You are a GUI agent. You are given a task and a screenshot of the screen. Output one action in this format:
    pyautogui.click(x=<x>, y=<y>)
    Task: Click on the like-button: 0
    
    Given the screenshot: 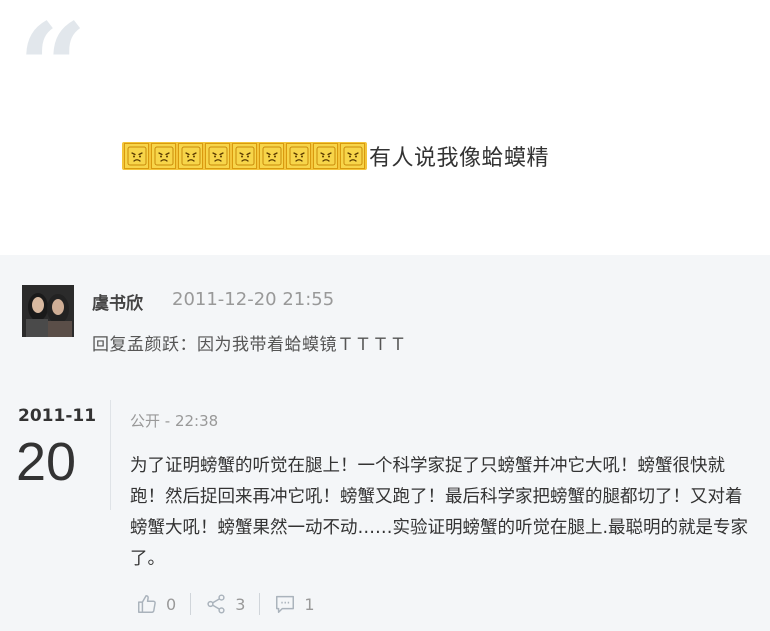 What is the action you would take?
    pyautogui.click(x=156, y=604)
    